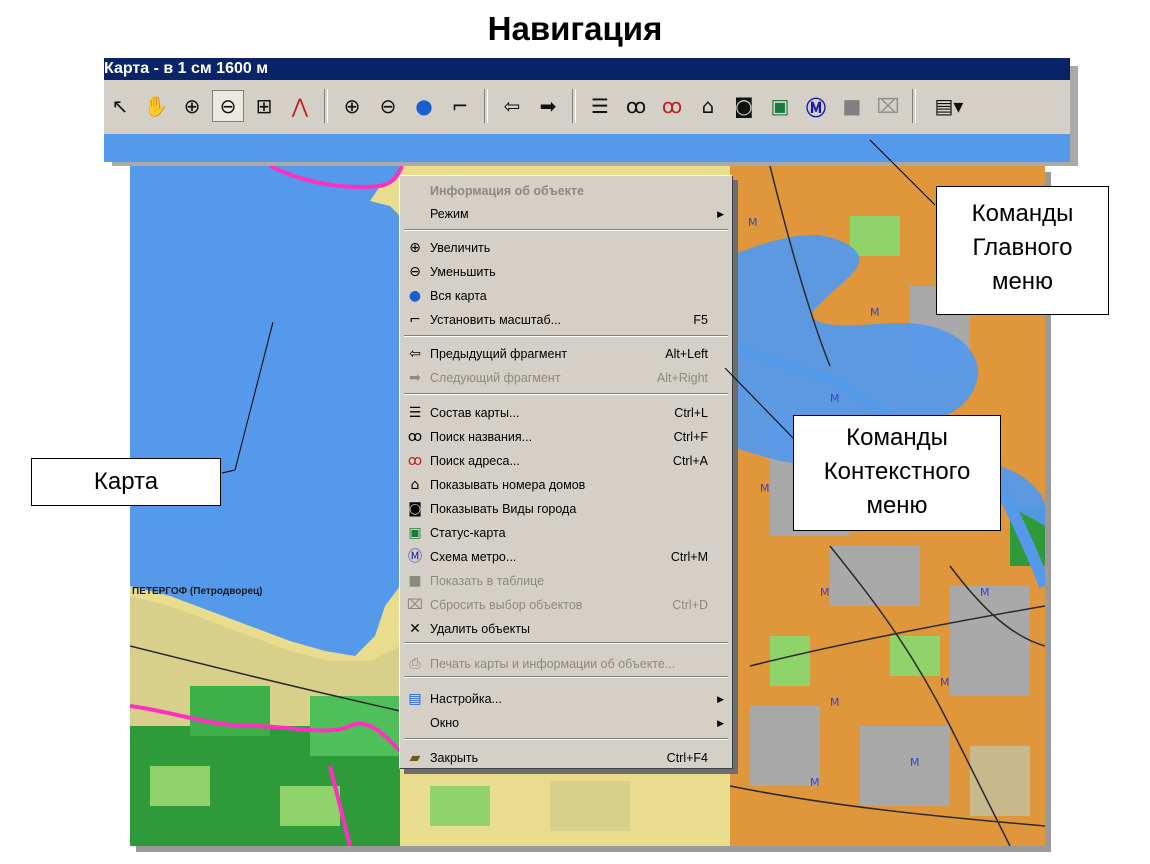  What do you see at coordinates (566, 723) in the screenshot?
I see `context-menu-item: Окно ▶` at bounding box center [566, 723].